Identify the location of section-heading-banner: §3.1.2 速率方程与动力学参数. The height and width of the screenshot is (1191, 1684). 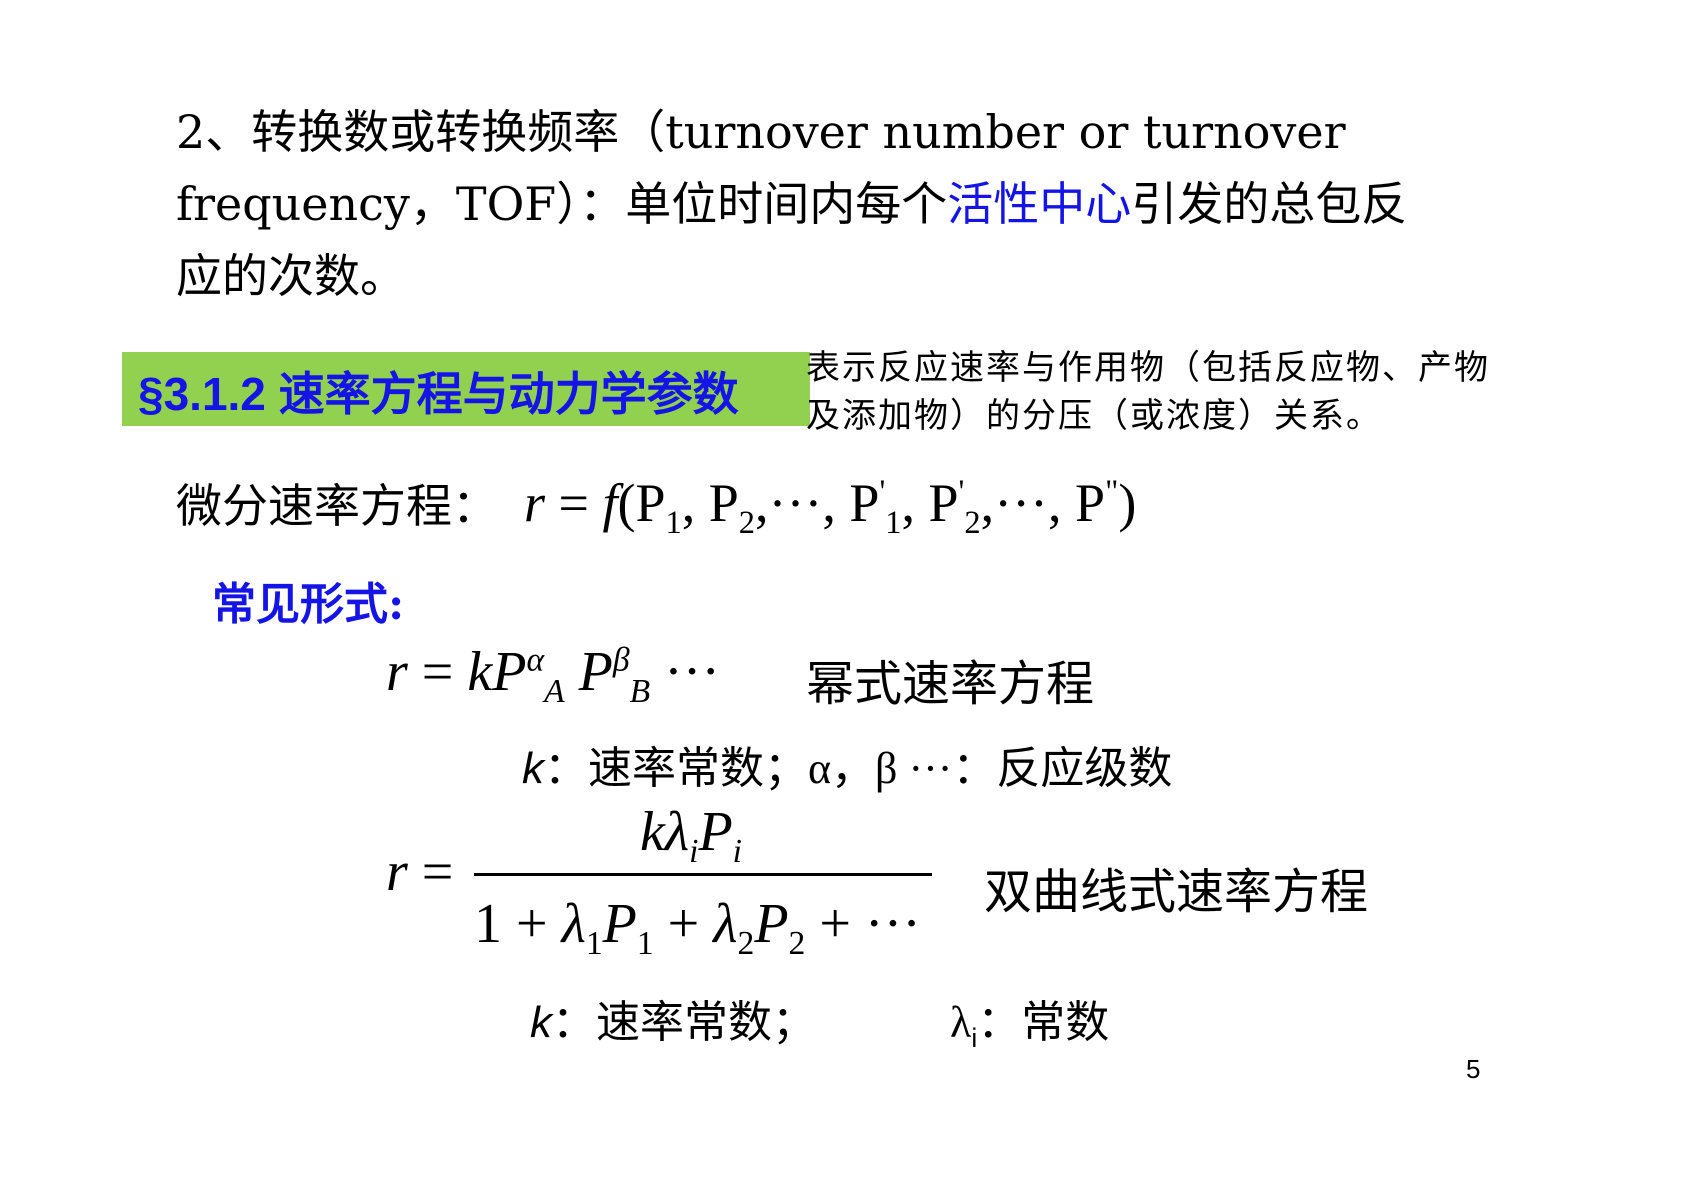
(466, 389).